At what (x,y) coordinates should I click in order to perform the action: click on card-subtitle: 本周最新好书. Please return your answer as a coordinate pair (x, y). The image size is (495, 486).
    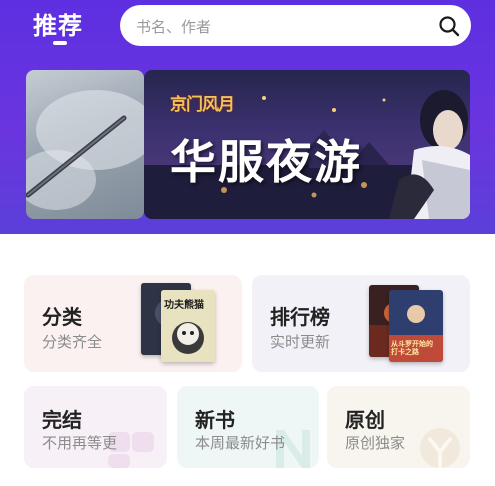
    Looking at the image, I should click on (240, 443).